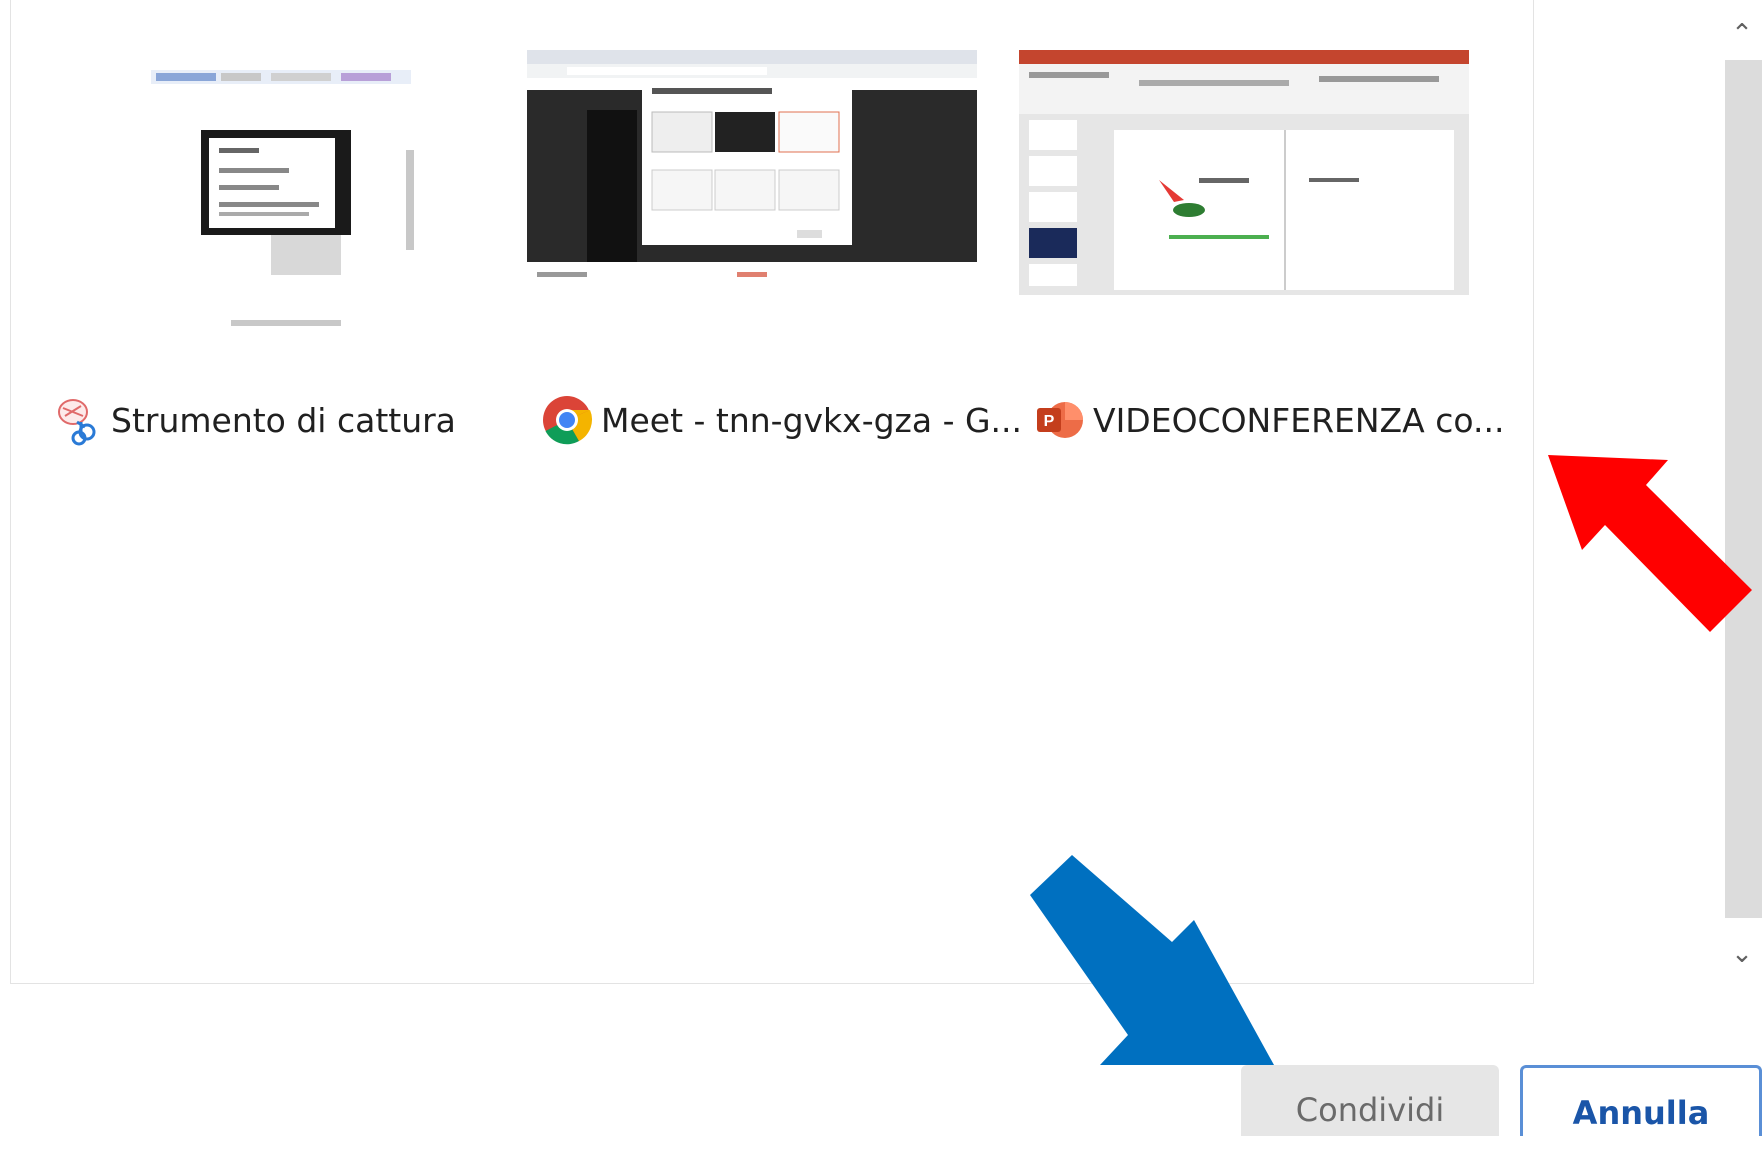  Describe the element at coordinates (568, 420) in the screenshot. I see `chrome-icon` at that location.